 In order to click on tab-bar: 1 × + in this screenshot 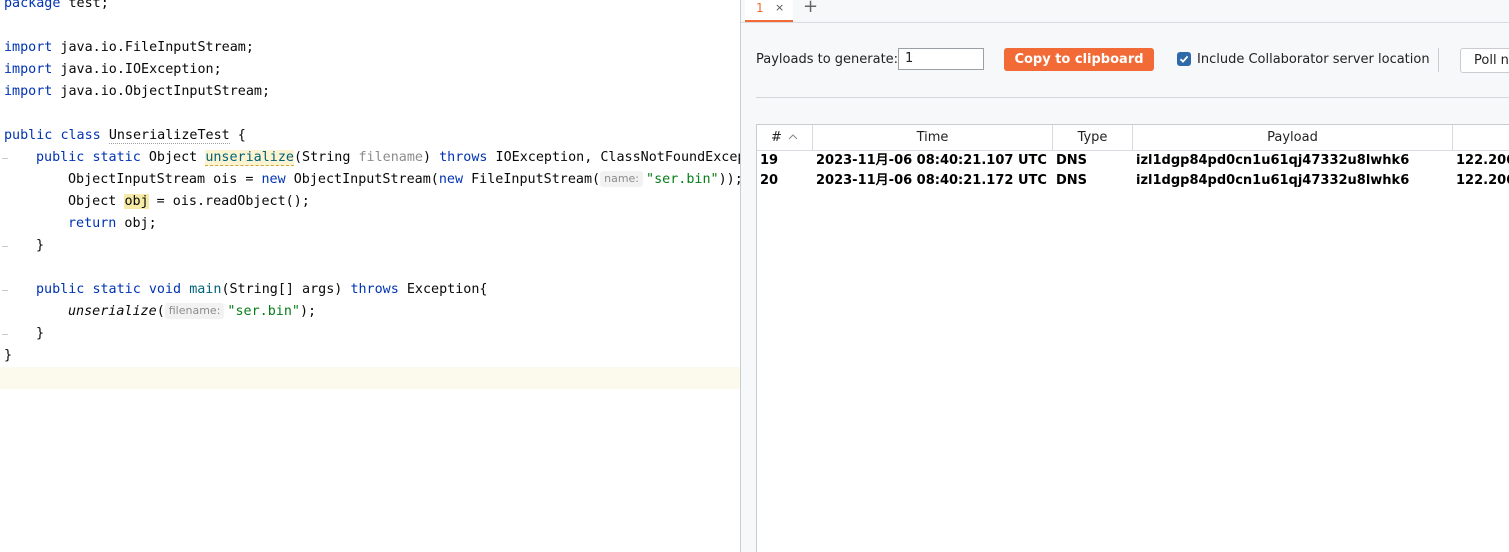, I will do `click(1125, 11)`.